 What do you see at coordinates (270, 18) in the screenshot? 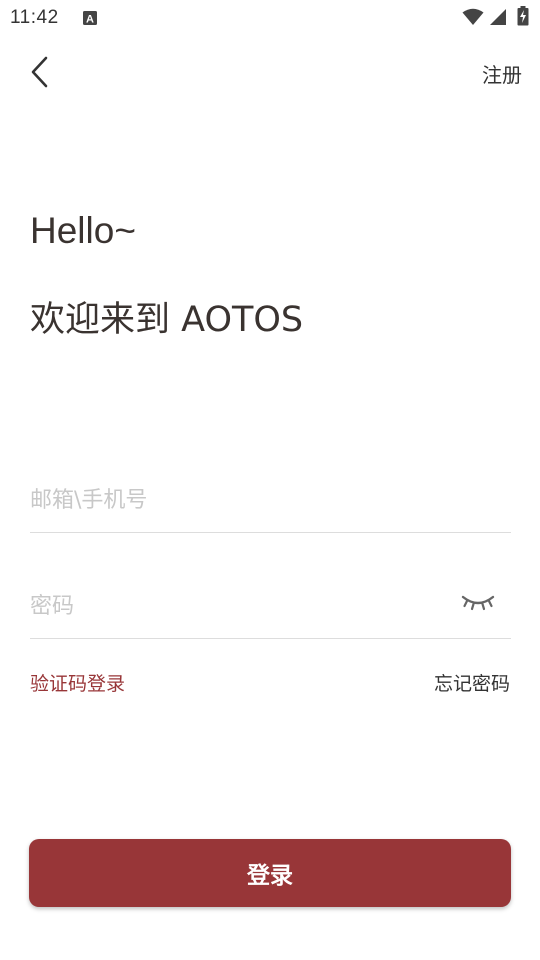
I see `status-bar: 11:42 A` at bounding box center [270, 18].